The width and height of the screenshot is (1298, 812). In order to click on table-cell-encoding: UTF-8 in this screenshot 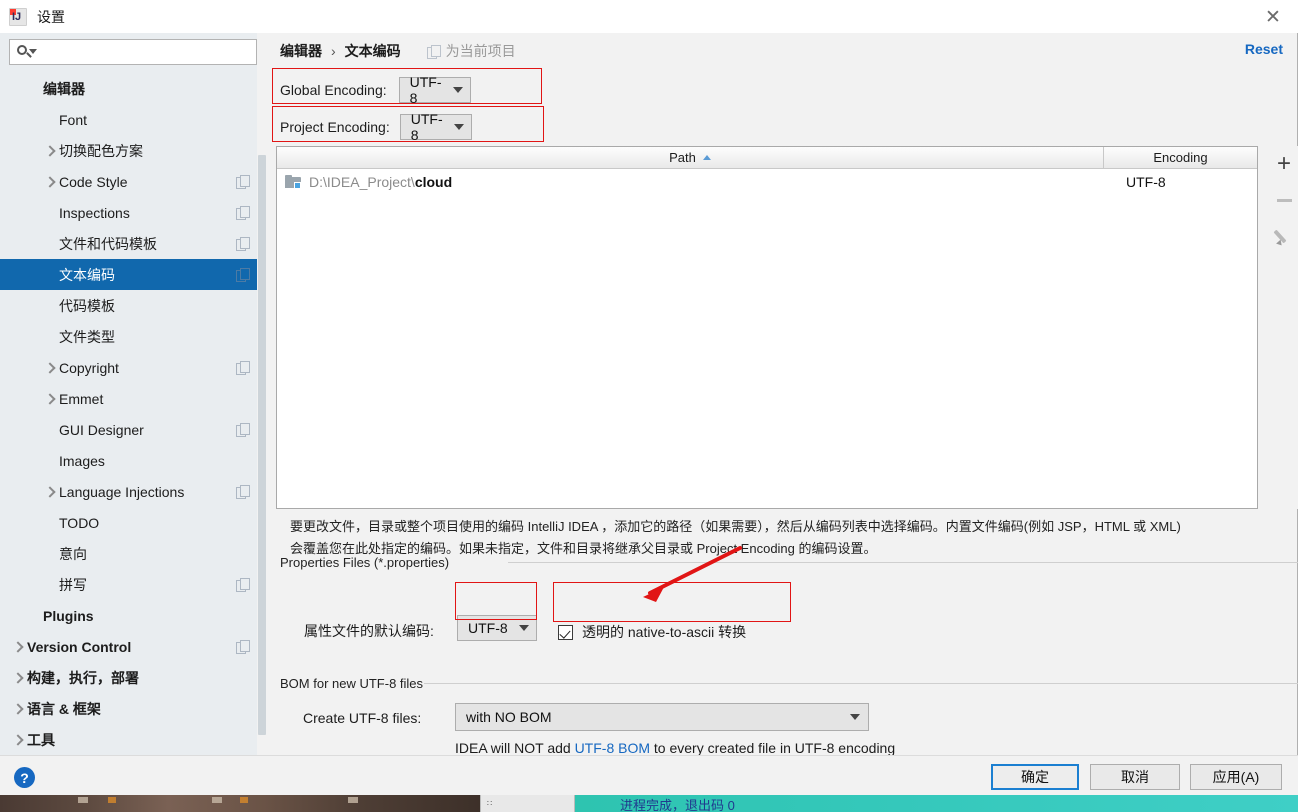, I will do `click(1180, 182)`.